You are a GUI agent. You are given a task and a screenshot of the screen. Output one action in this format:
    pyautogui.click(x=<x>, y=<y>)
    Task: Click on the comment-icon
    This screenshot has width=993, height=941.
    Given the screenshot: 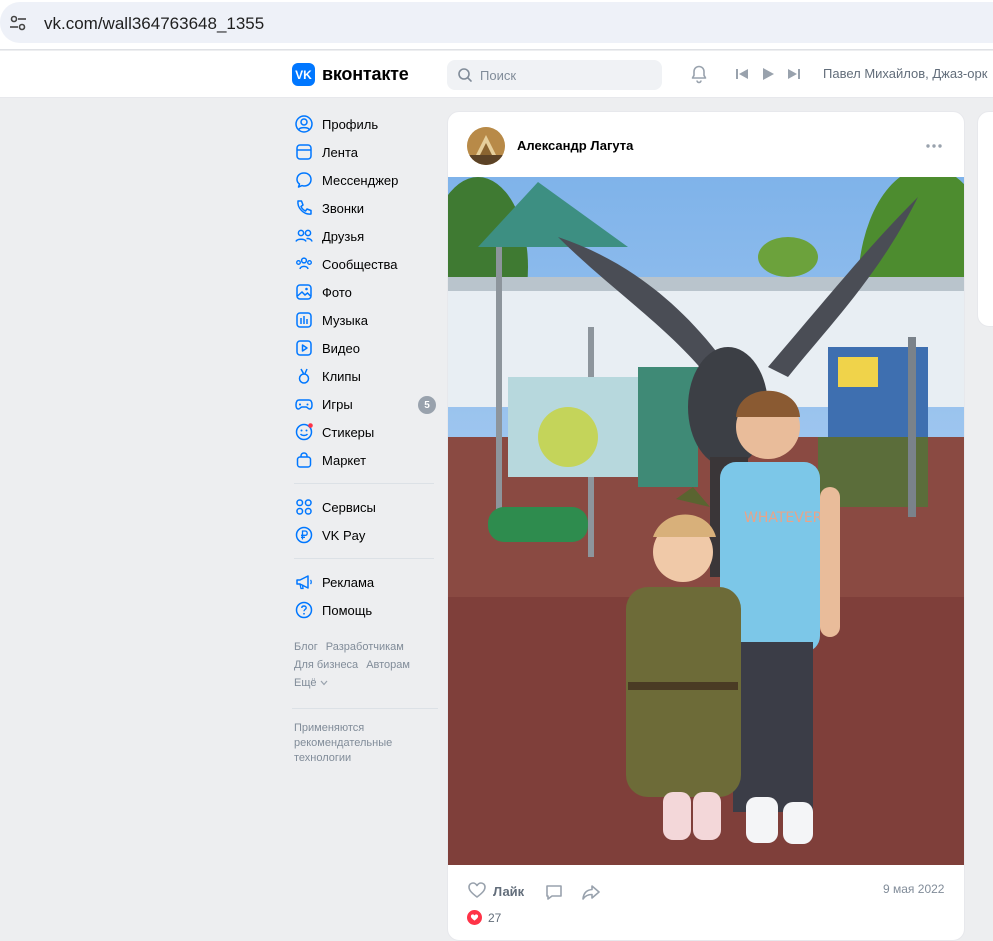 What is the action you would take?
    pyautogui.click(x=554, y=892)
    